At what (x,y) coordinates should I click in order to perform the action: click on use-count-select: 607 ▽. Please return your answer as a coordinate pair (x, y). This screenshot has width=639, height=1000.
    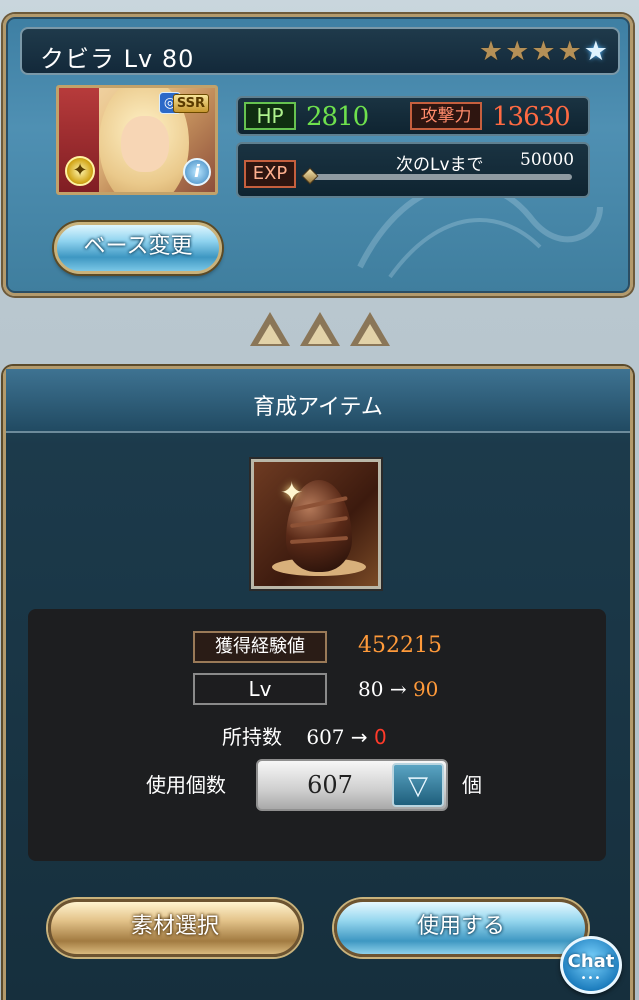
    Looking at the image, I should click on (352, 785).